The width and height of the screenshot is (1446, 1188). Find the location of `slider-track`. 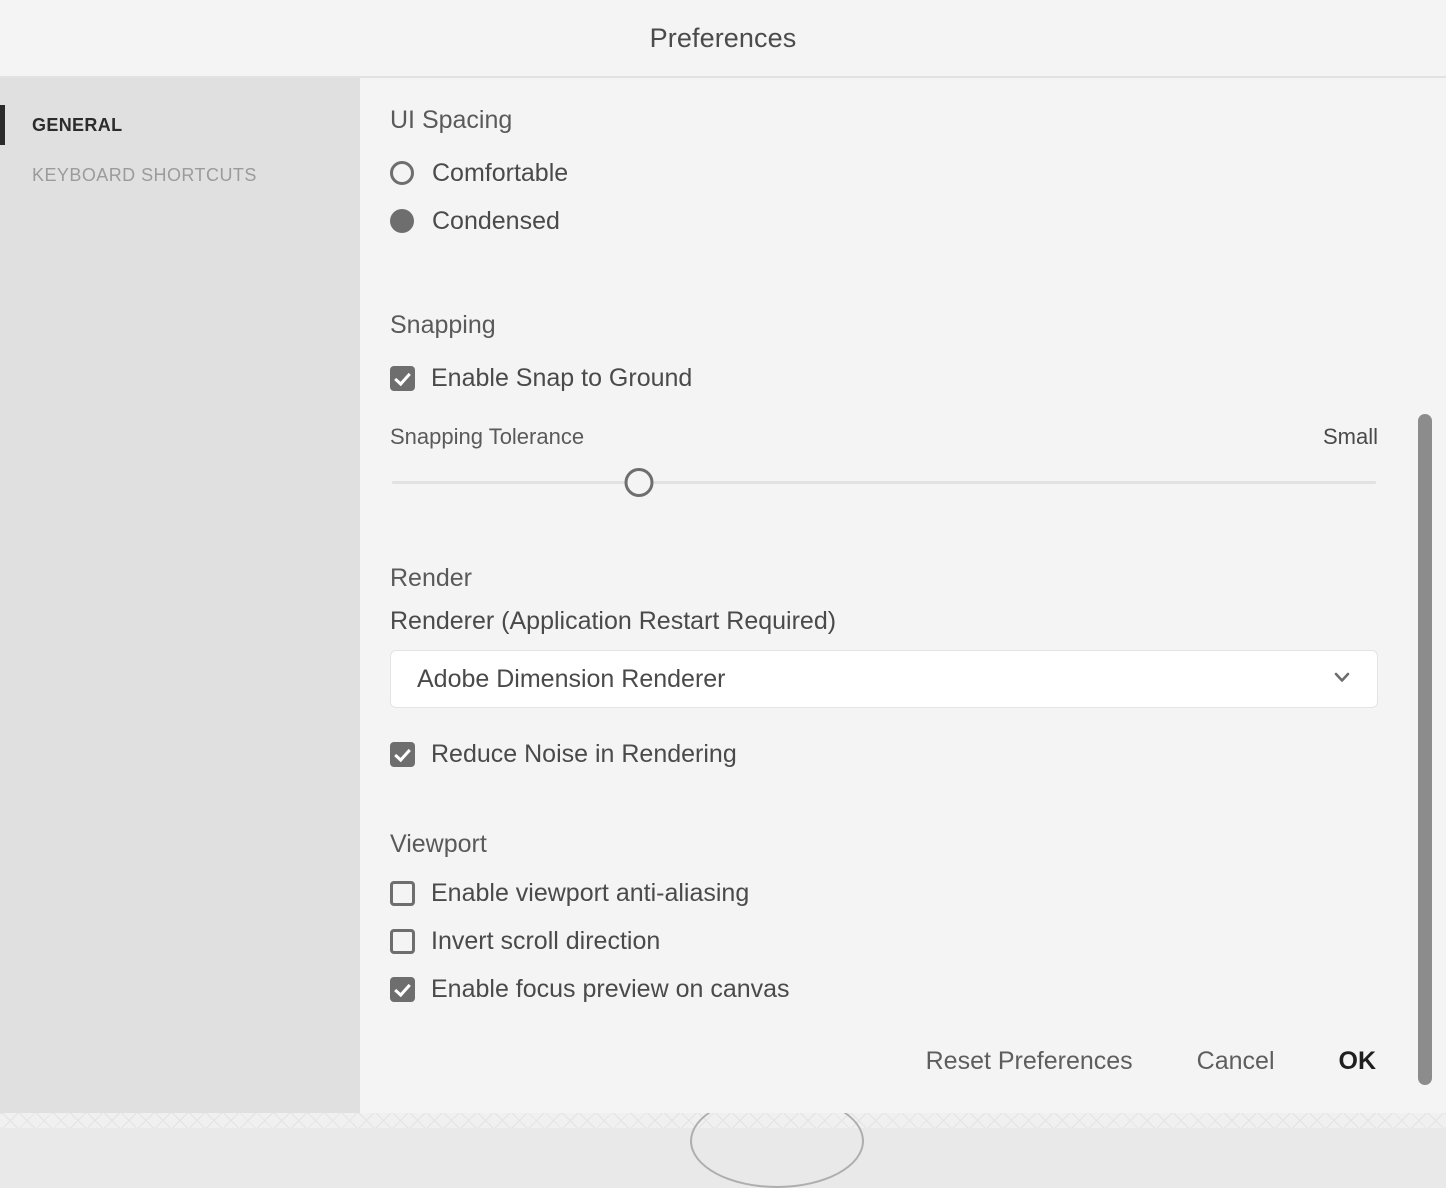

slider-track is located at coordinates (884, 482).